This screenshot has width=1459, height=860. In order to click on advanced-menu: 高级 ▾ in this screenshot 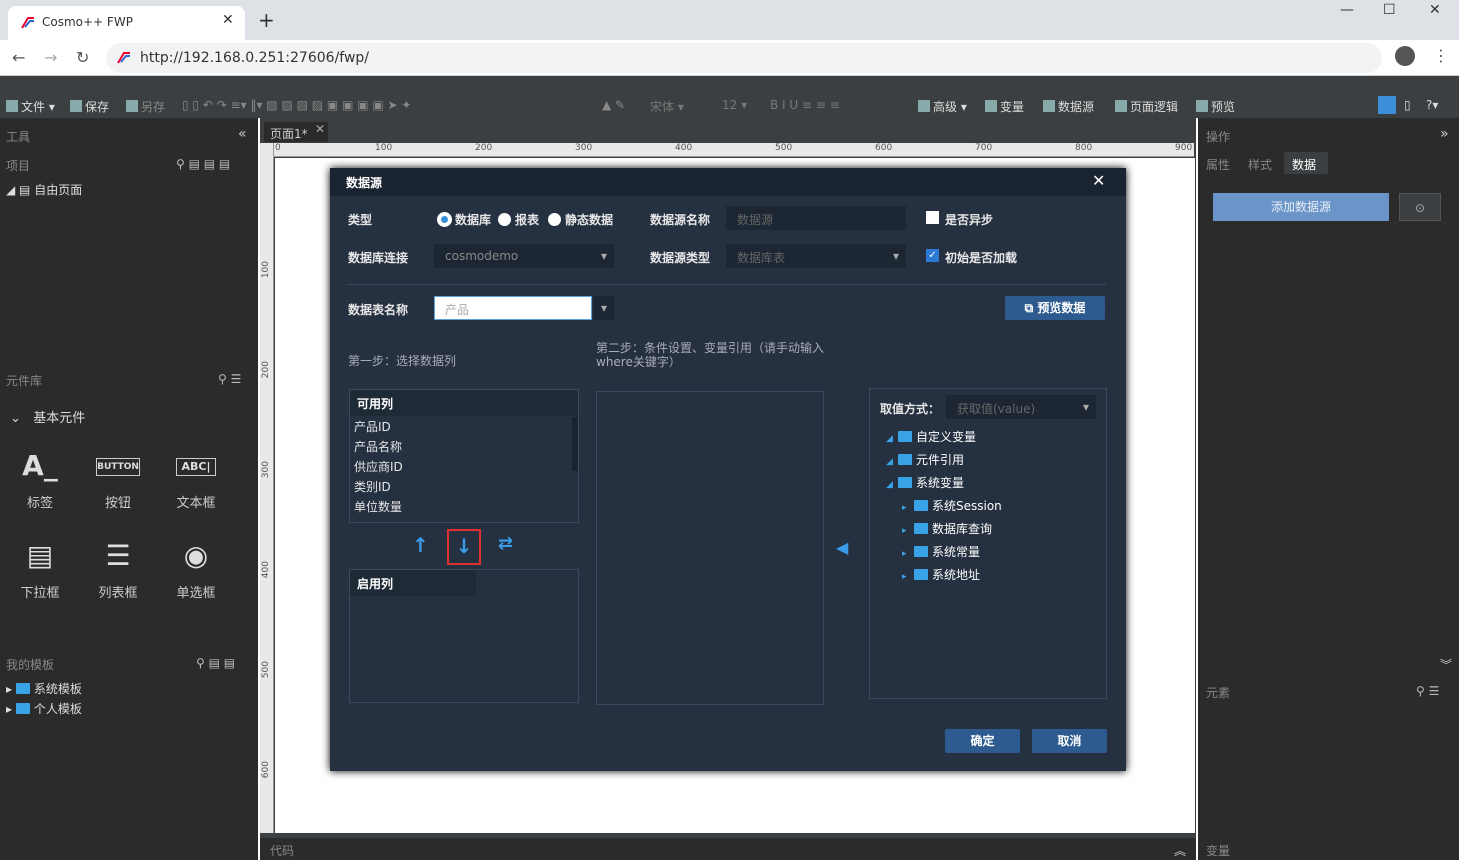, I will do `click(942, 106)`.